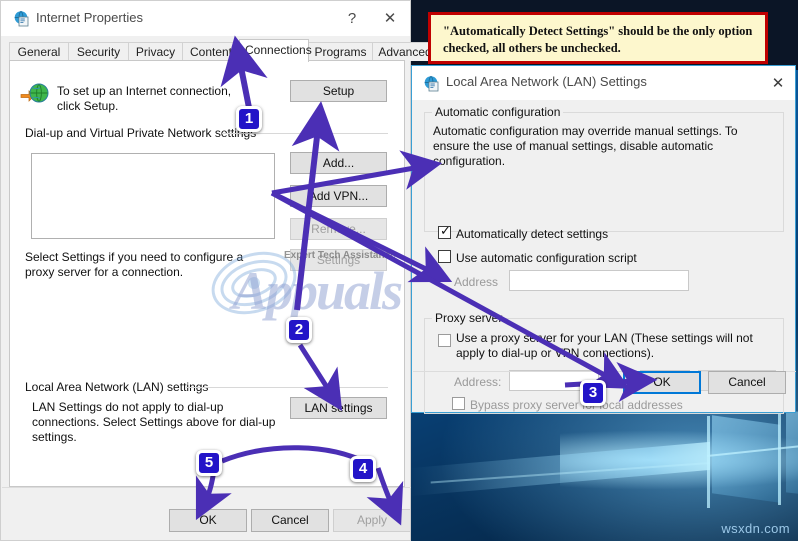  I want to click on internet-globe-icon, so click(34, 93).